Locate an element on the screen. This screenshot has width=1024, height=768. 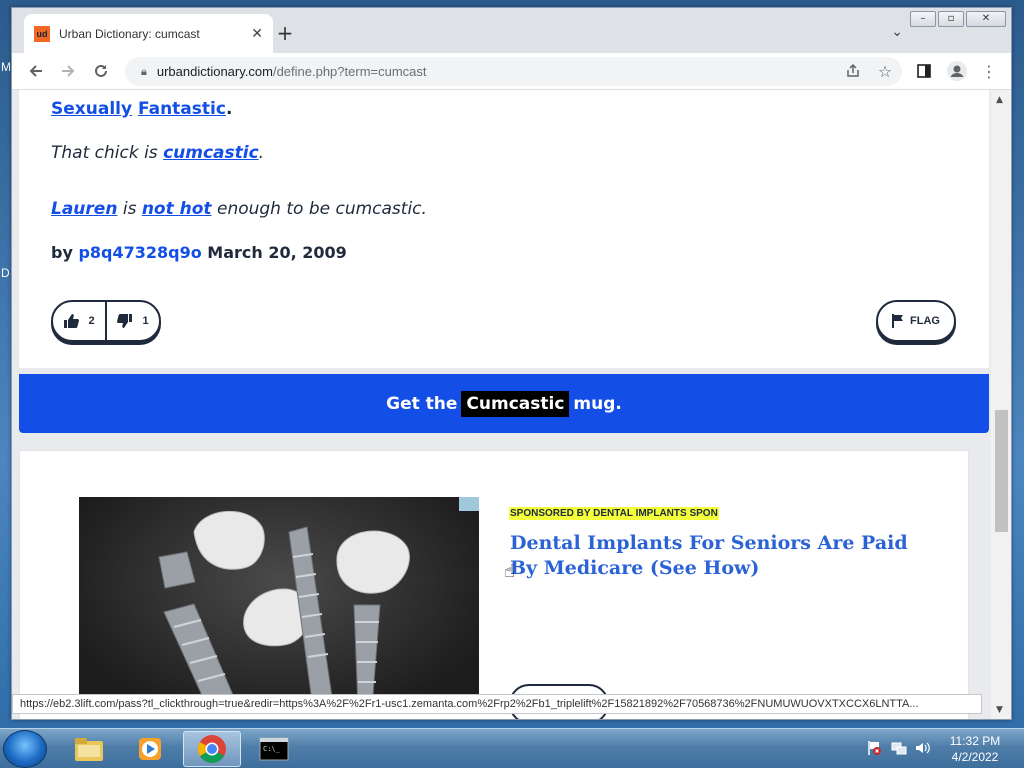
link-lauren: Lauren is located at coordinates (84, 209).